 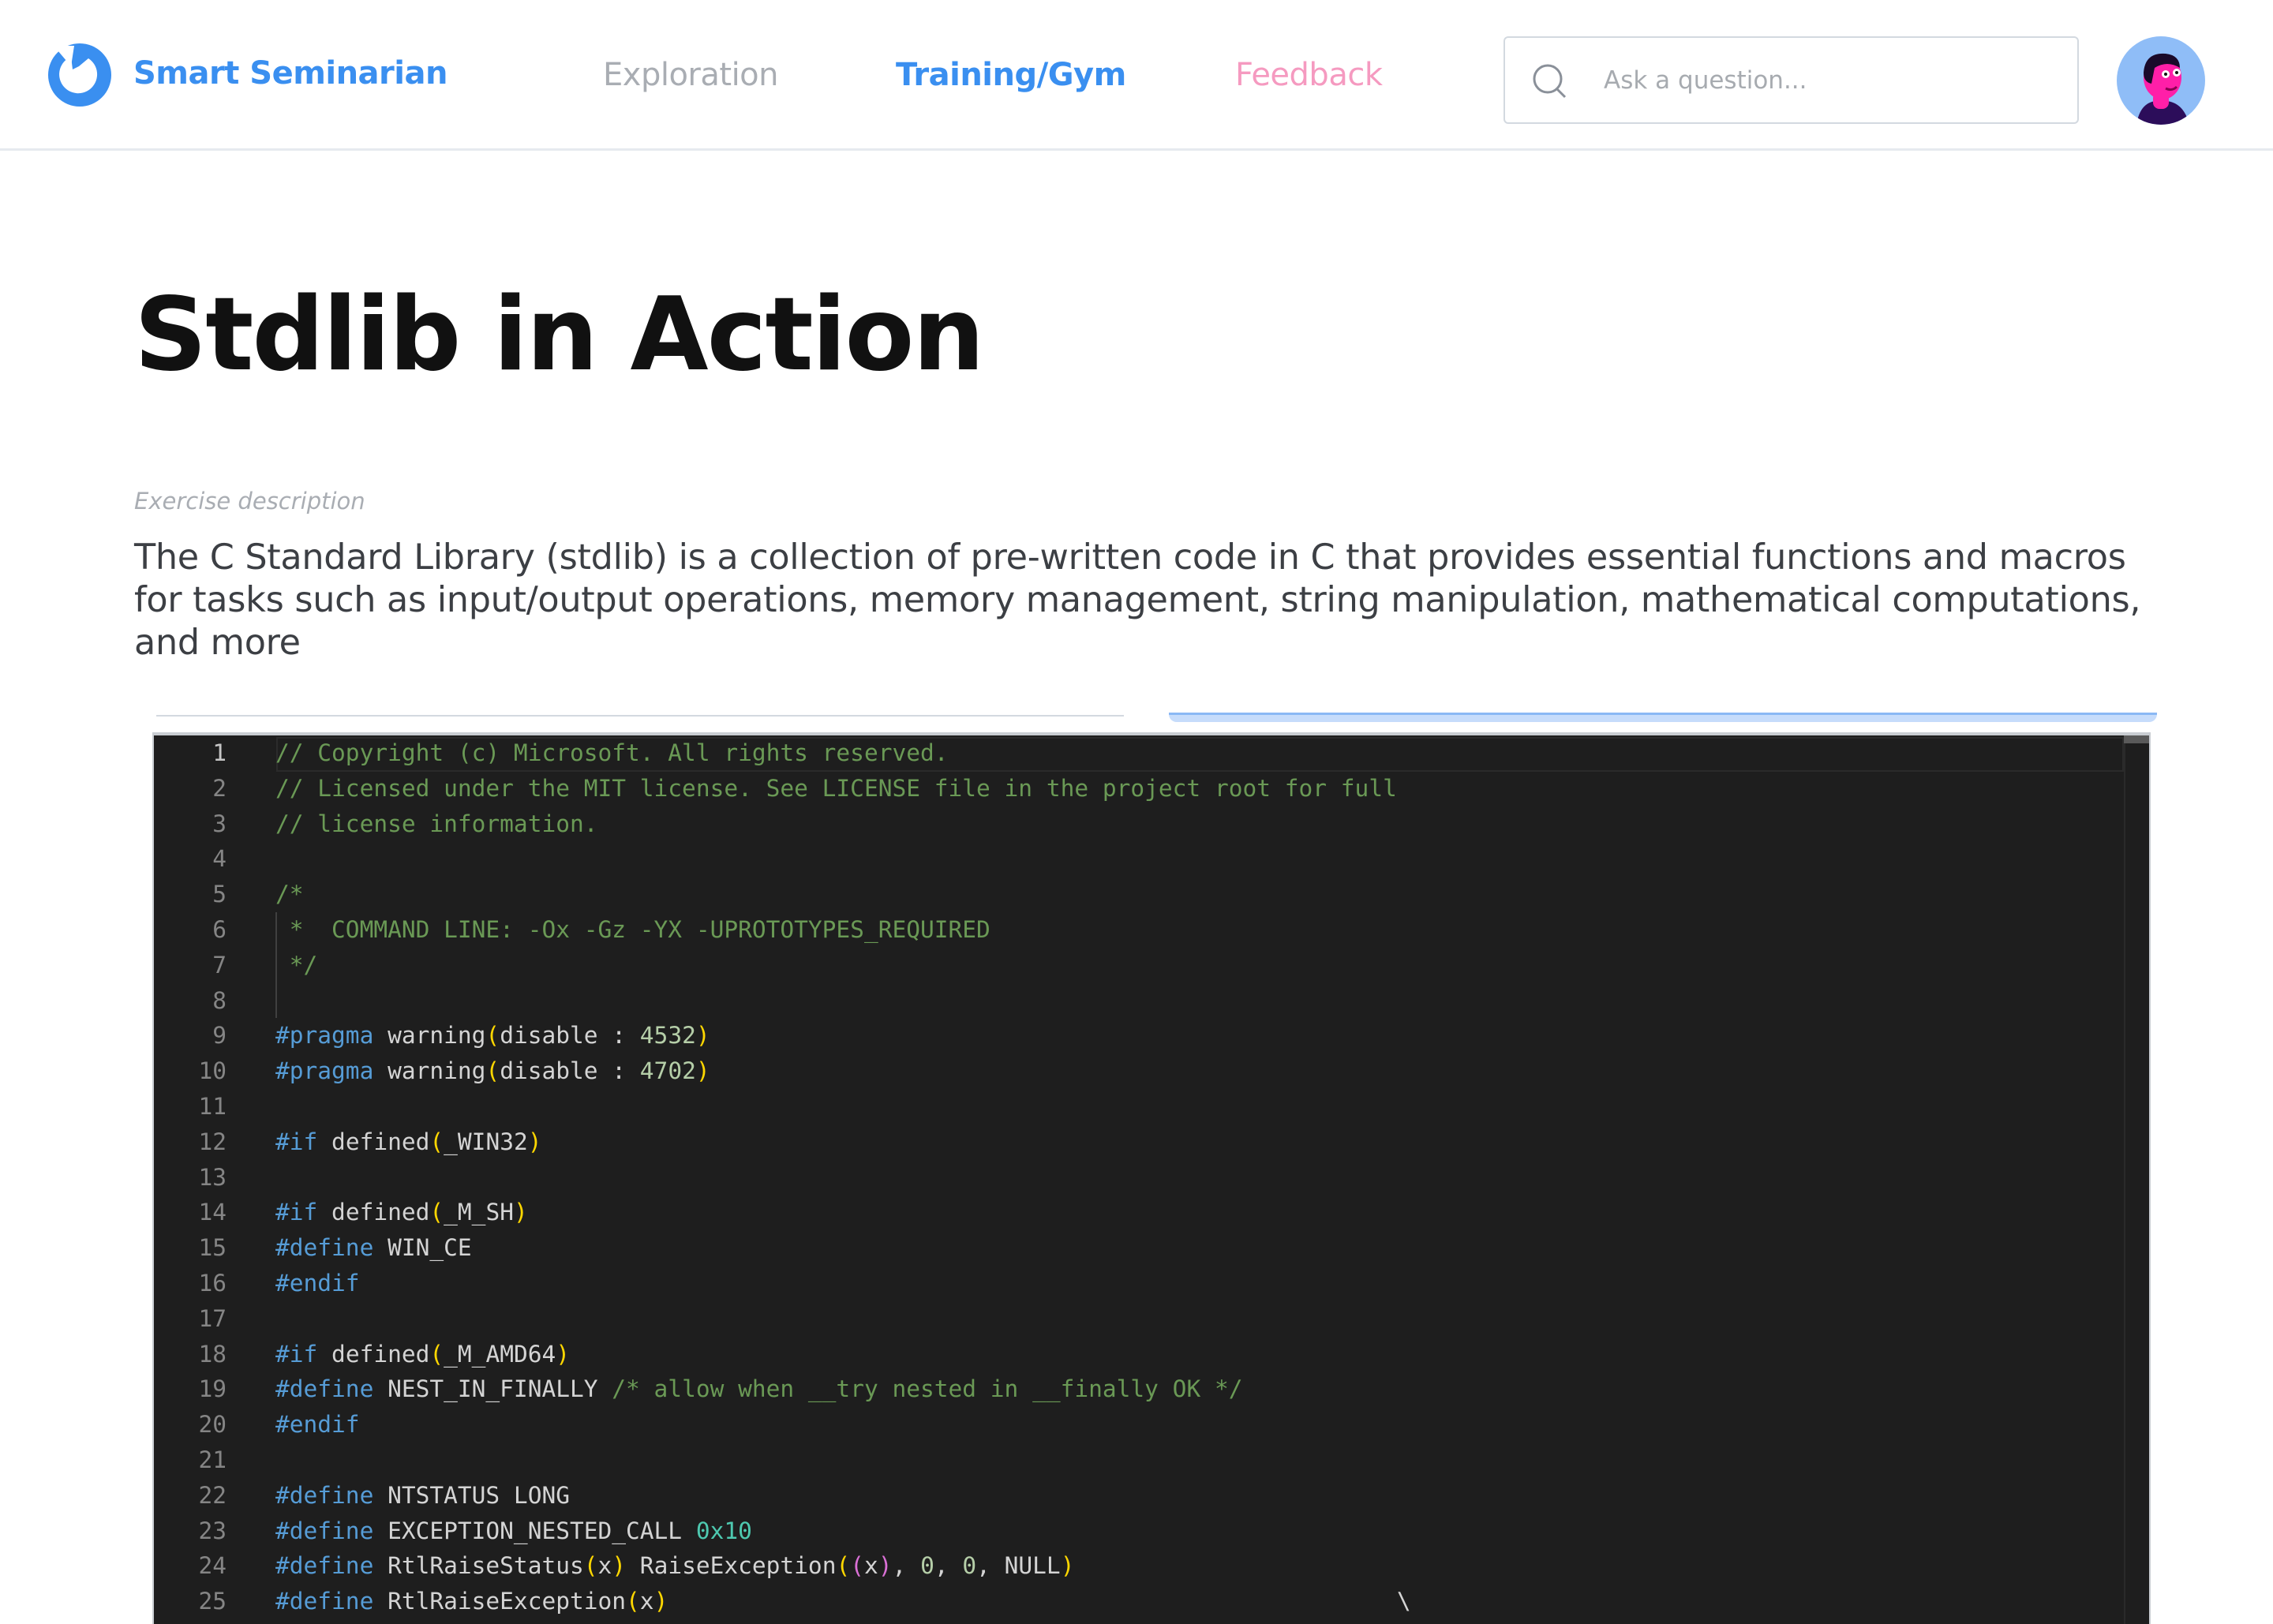 What do you see at coordinates (1151, 859) in the screenshot?
I see `code-line: 4` at bounding box center [1151, 859].